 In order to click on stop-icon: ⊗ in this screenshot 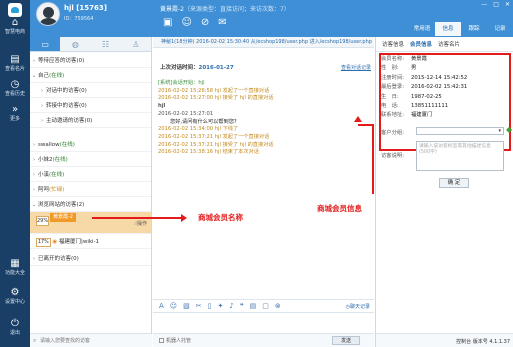, I will do `click(278, 306)`.